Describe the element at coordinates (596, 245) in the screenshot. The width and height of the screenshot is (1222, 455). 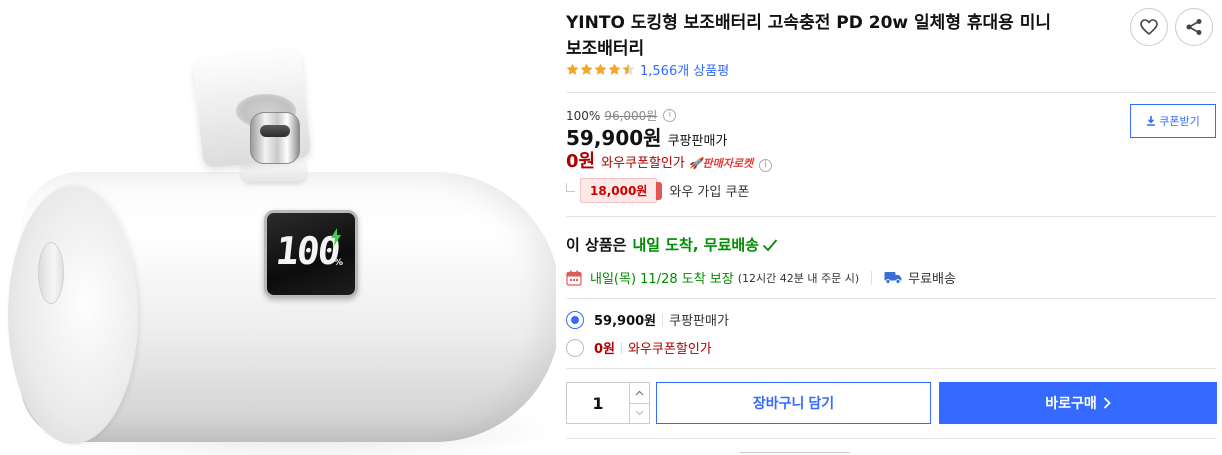
I see `arrival-prefix: 이 상품은` at that location.